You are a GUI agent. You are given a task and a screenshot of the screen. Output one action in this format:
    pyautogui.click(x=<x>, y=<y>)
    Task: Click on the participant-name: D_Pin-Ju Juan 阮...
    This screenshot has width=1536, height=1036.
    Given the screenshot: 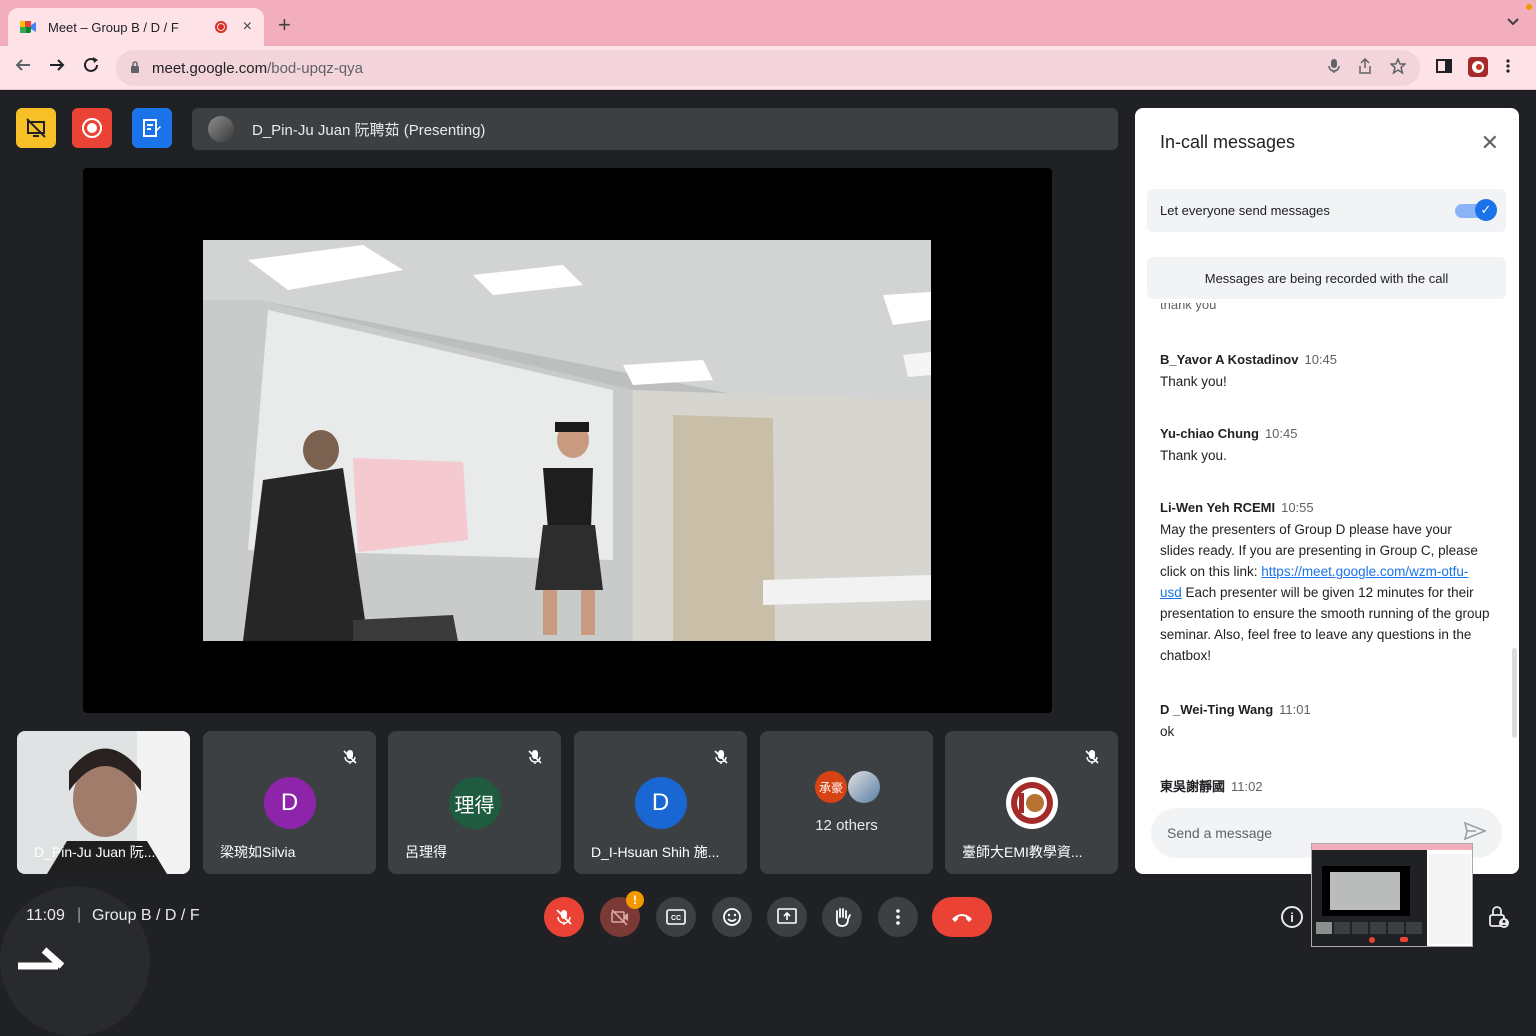 What is the action you would take?
    pyautogui.click(x=95, y=852)
    